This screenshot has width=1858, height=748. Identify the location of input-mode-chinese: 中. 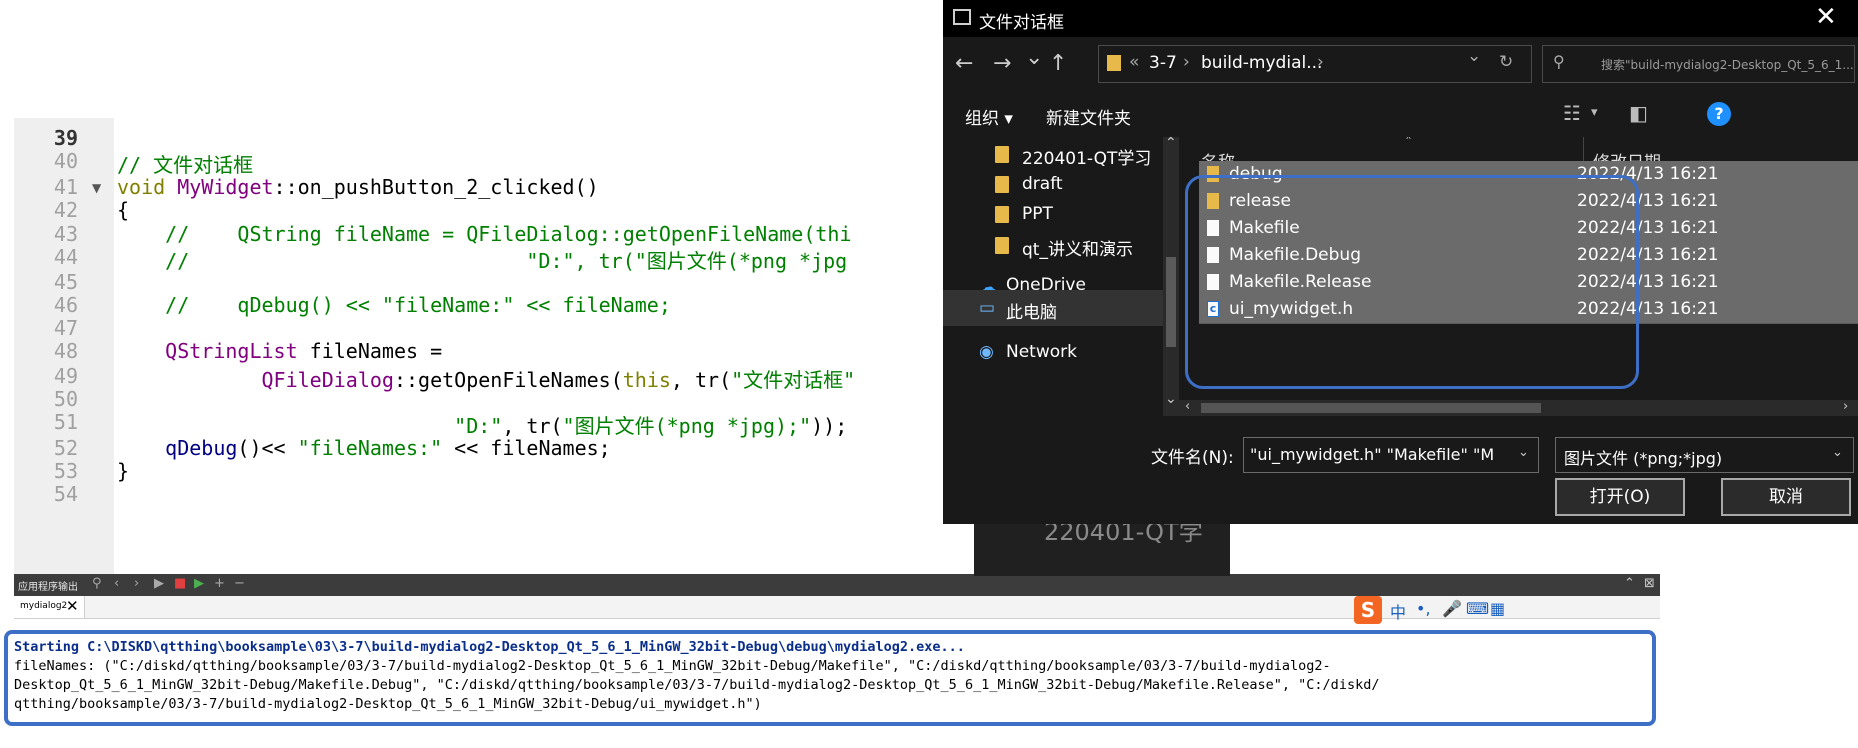
(1398, 611).